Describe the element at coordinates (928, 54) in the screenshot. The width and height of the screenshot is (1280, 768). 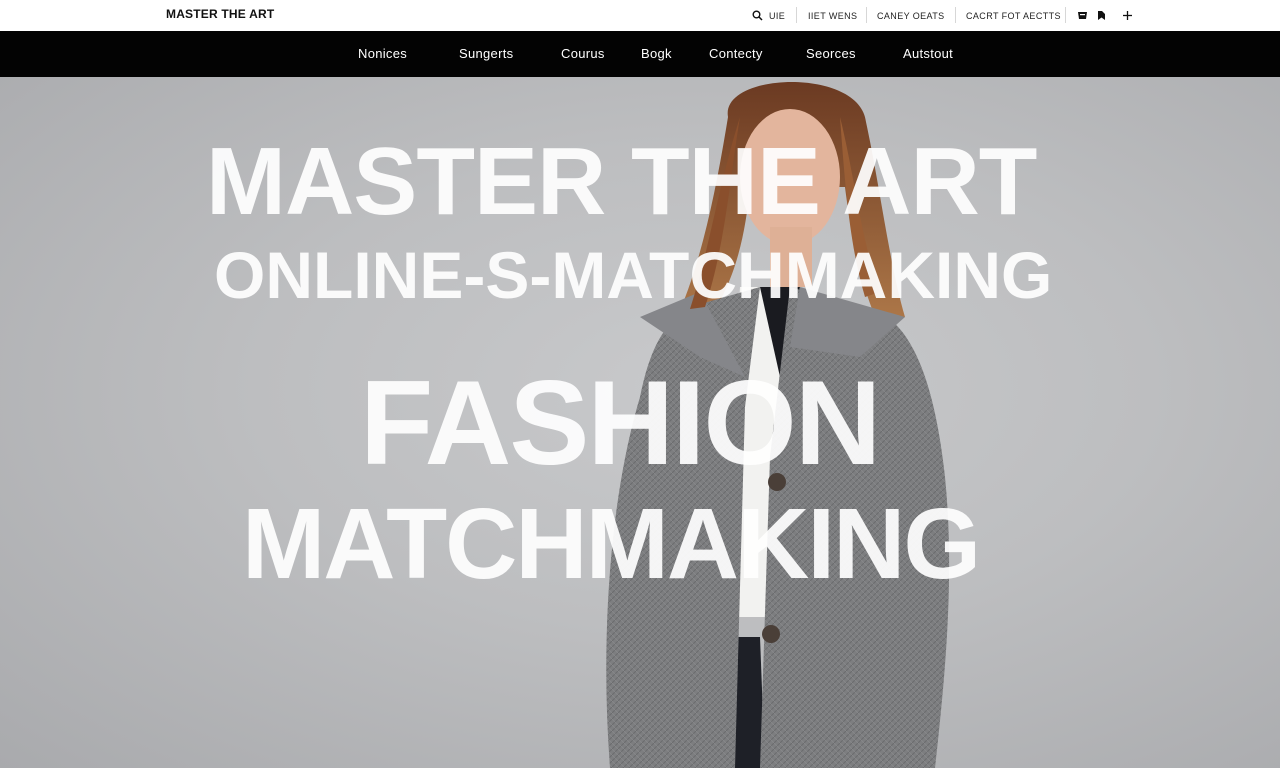
I see `nav-item-about: Autstout` at that location.